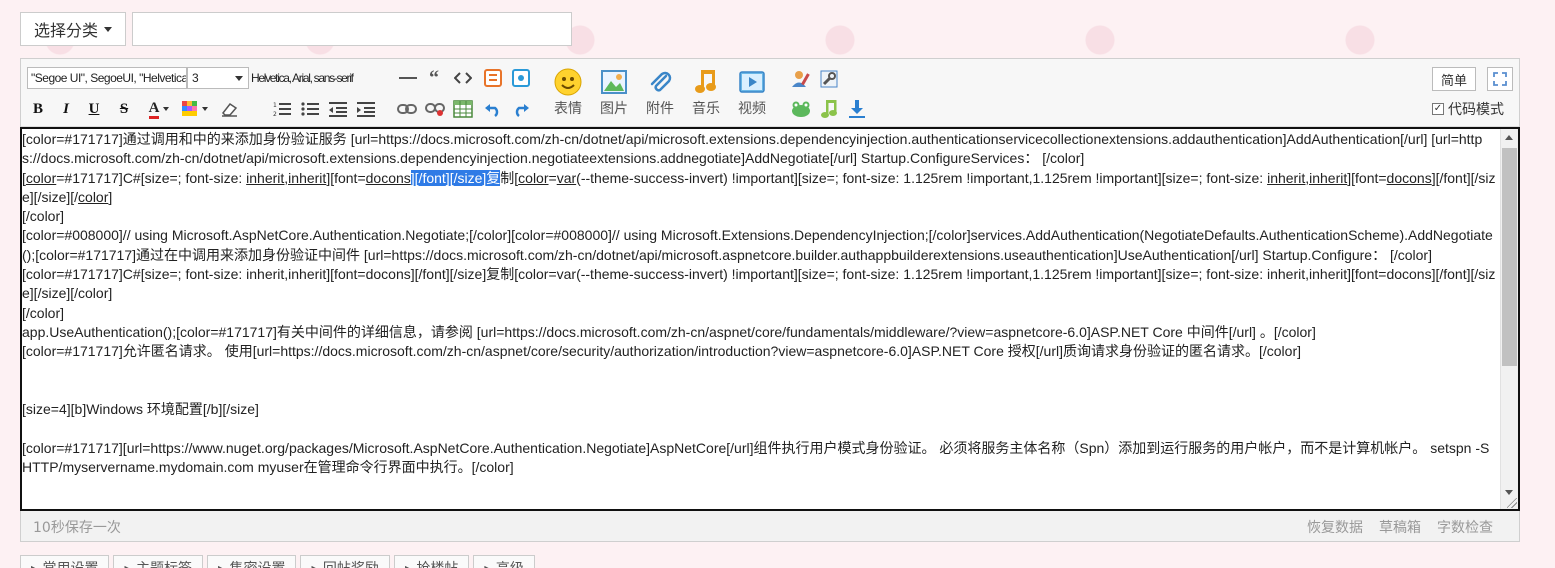 This screenshot has width=1555, height=568. I want to click on autosave-text: 10秒保存一次, so click(77, 528).